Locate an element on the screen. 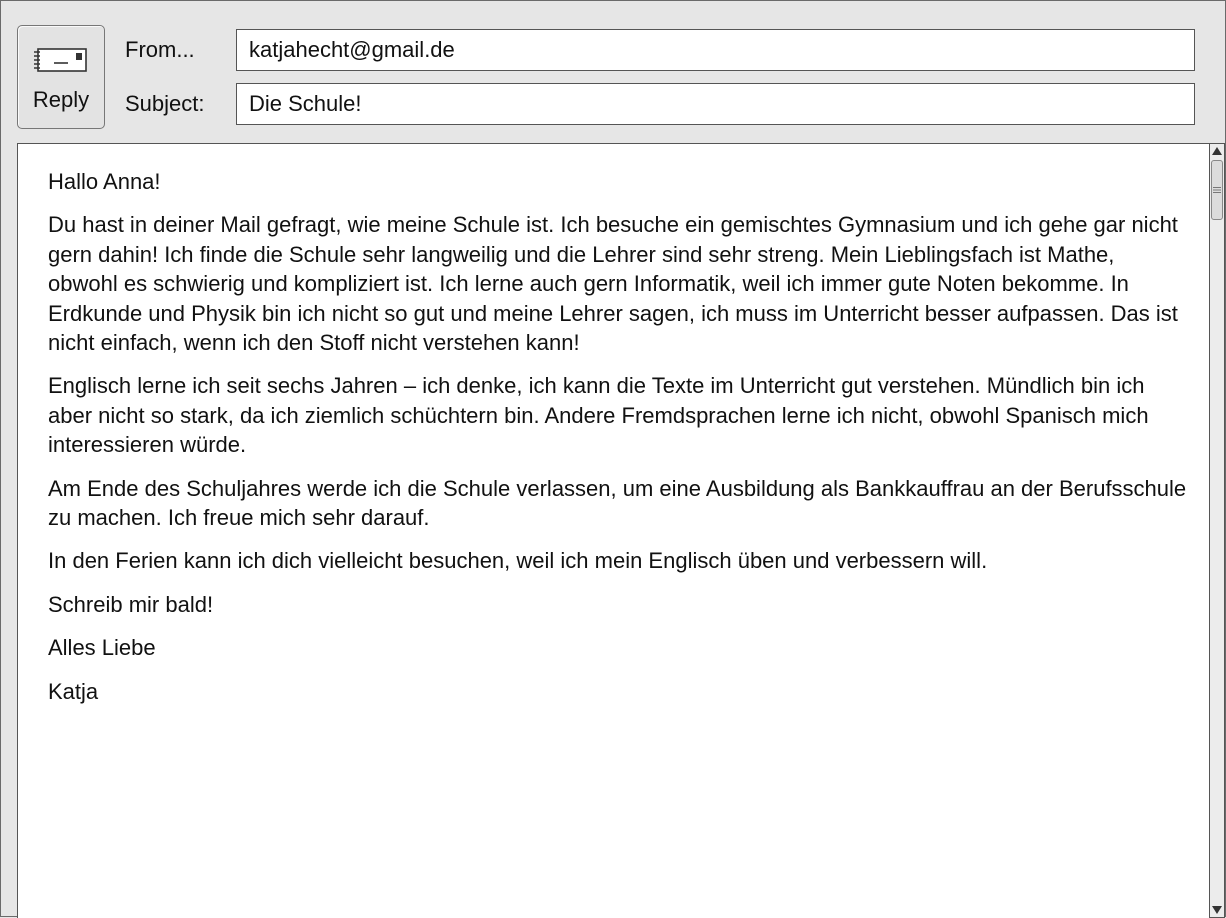 Image resolution: width=1226 pixels, height=918 pixels. scroll-thumb is located at coordinates (1217, 190).